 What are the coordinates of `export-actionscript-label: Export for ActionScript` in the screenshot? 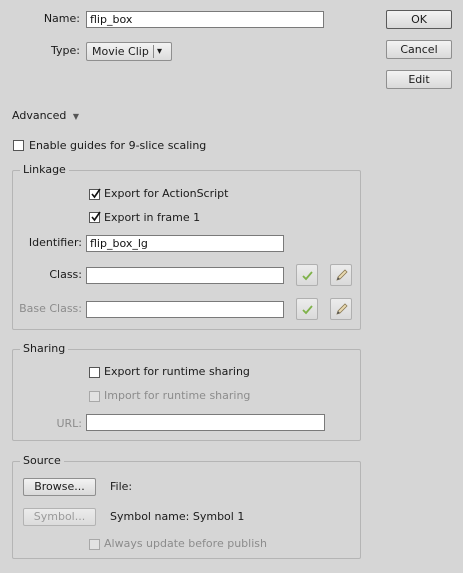 It's located at (166, 193).